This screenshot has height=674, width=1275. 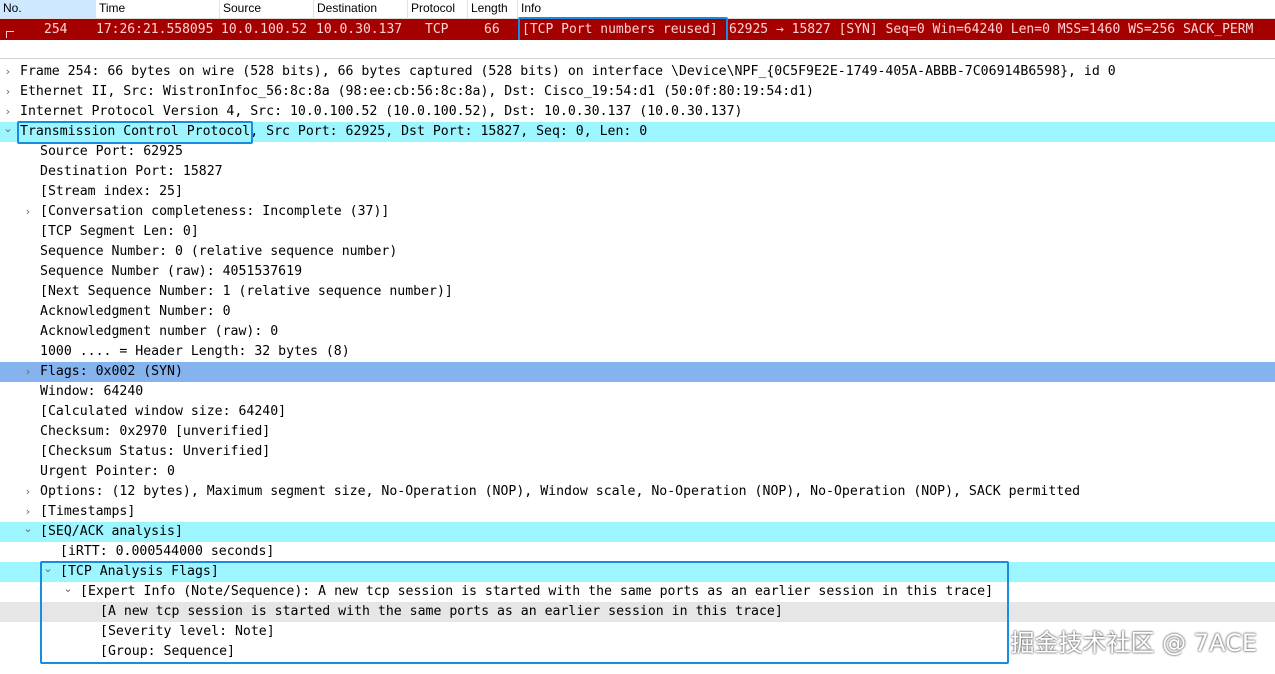 What do you see at coordinates (637, 232) in the screenshot?
I see `tree-row: [TCP Segment Len: 0]` at bounding box center [637, 232].